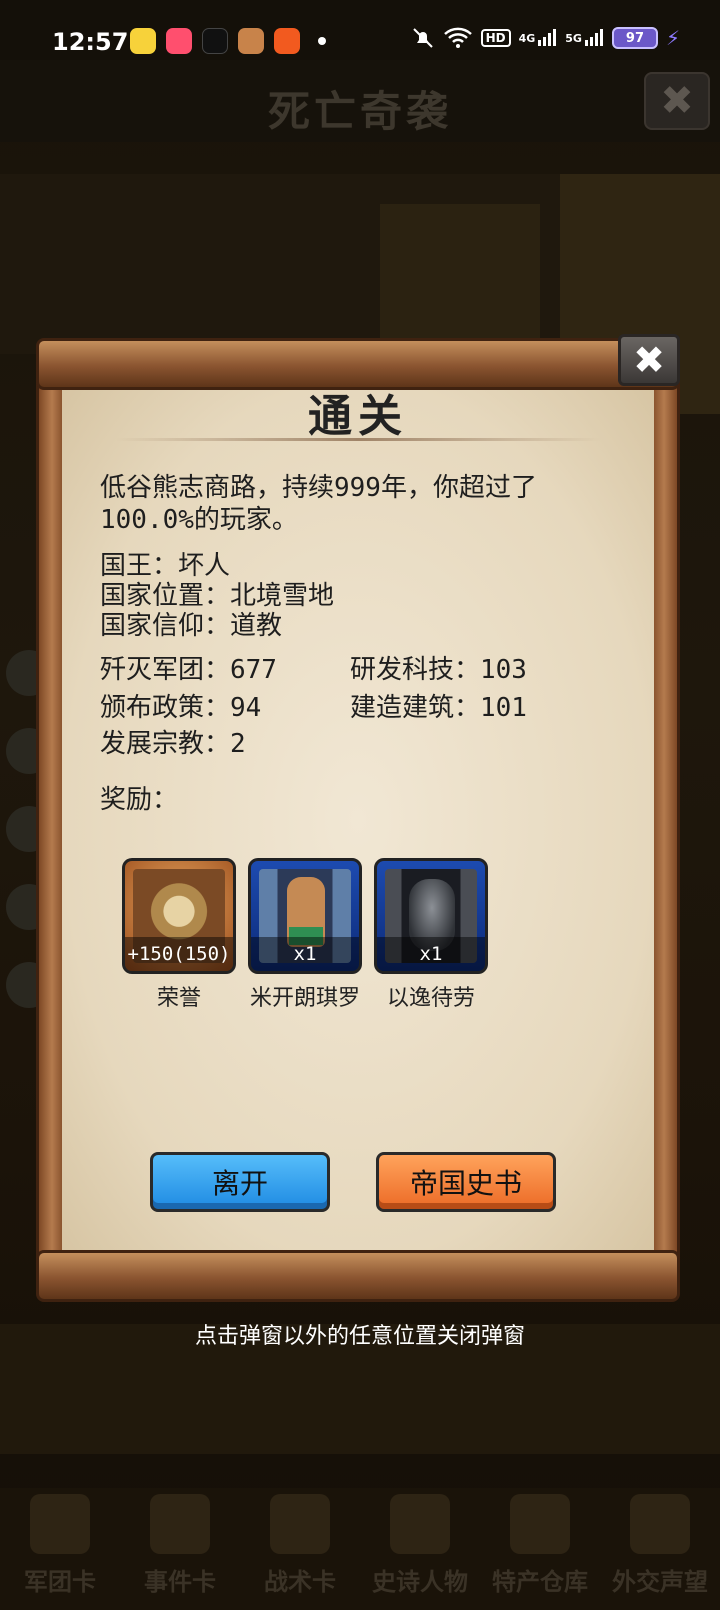 The height and width of the screenshot is (1610, 720). What do you see at coordinates (466, 1182) in the screenshot?
I see `empire-history-button: 帝国史书` at bounding box center [466, 1182].